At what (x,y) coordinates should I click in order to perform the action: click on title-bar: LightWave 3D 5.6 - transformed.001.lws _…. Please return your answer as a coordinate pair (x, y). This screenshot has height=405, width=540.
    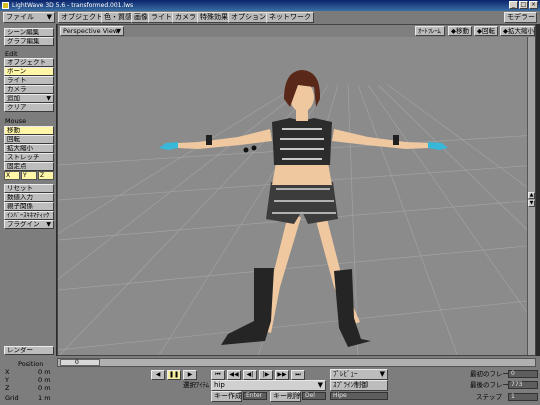
    Looking at the image, I should click on (270, 5).